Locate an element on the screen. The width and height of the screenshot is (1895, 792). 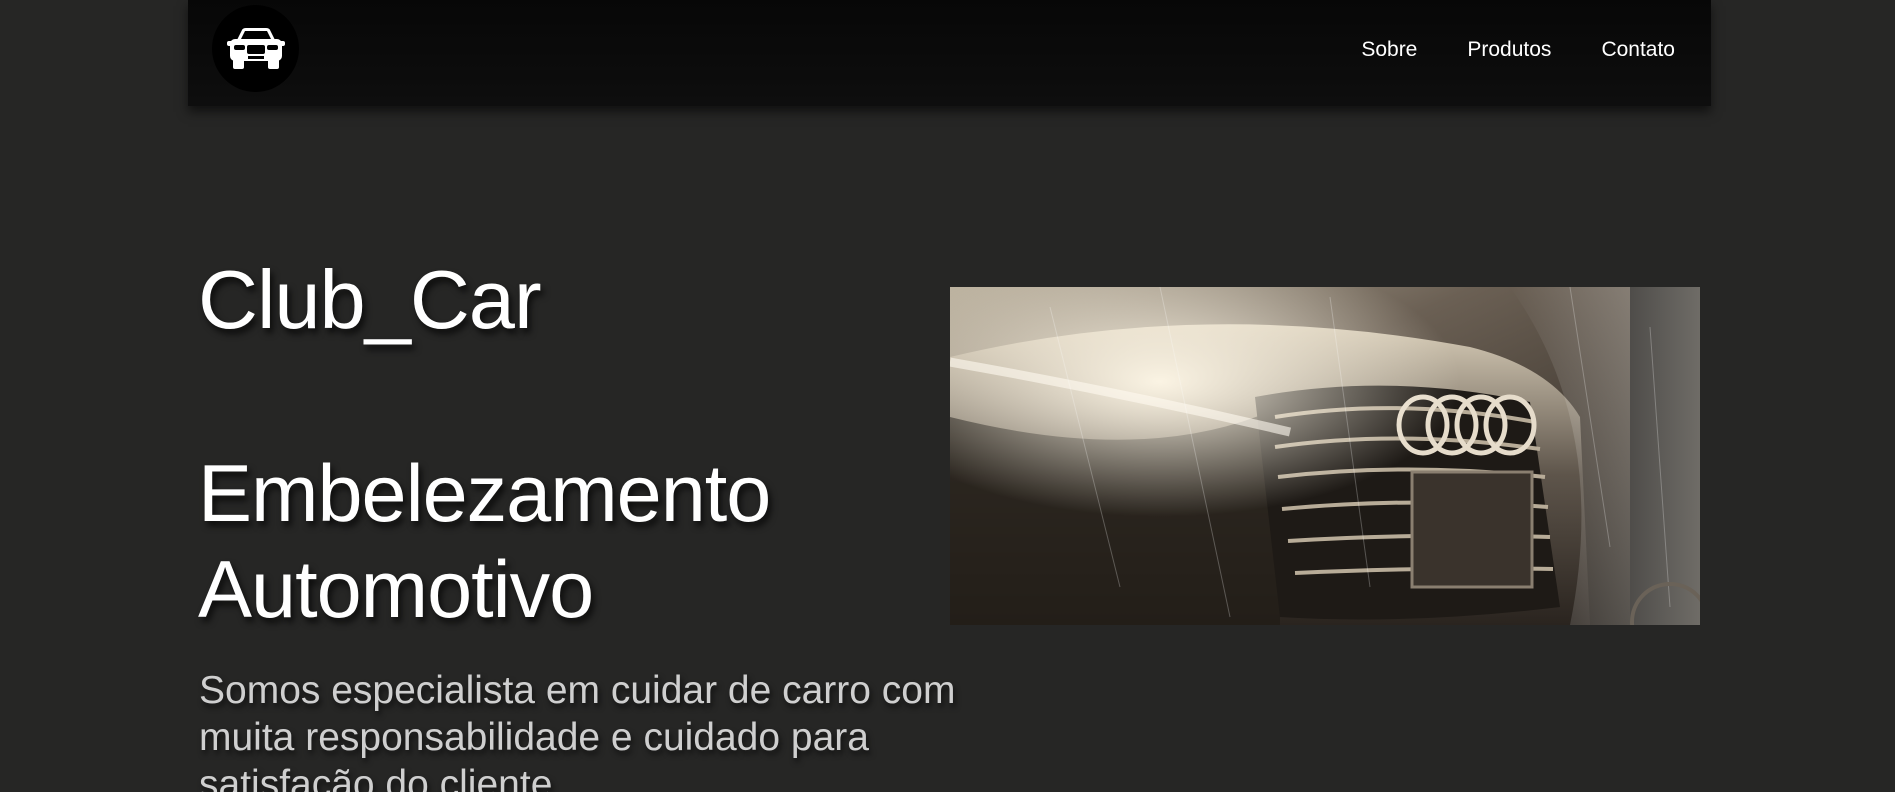
nav-links: Sobre Produtos Contato is located at coordinates (1493, 50).